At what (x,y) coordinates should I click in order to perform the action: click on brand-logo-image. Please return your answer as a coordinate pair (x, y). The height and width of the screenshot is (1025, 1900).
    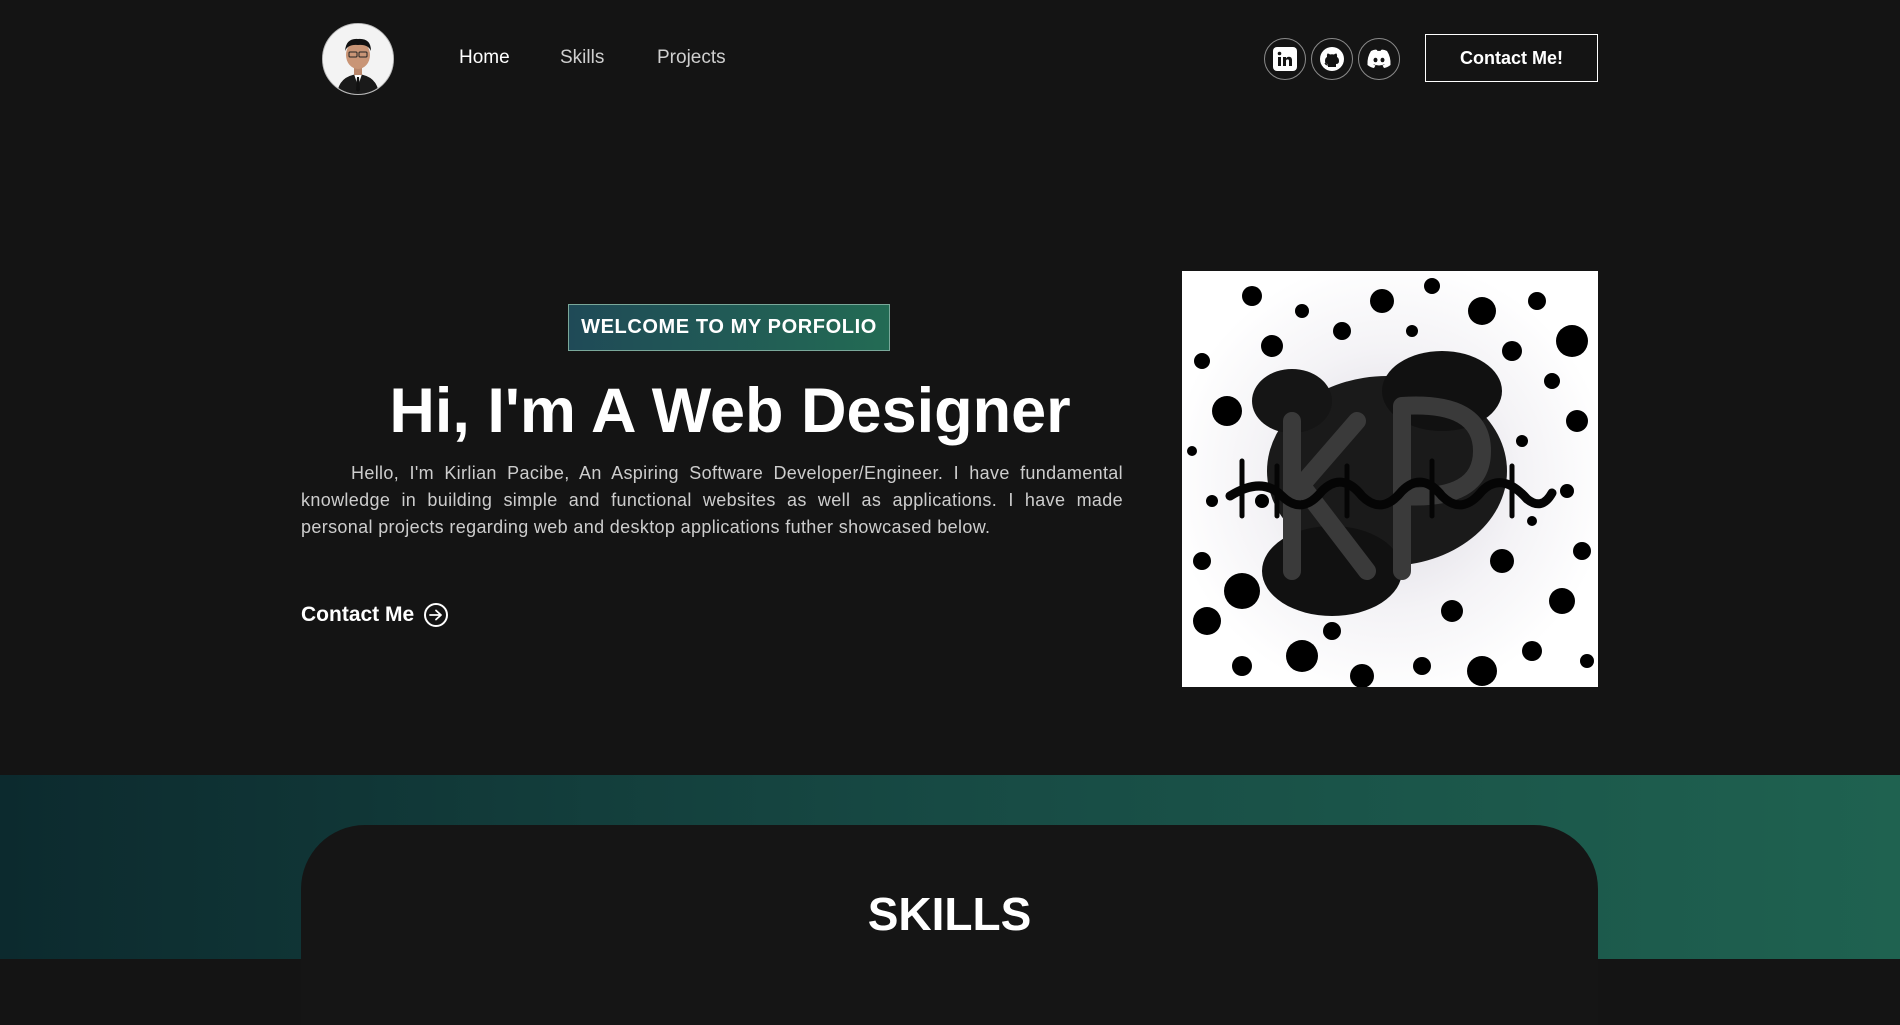
    Looking at the image, I should click on (1390, 479).